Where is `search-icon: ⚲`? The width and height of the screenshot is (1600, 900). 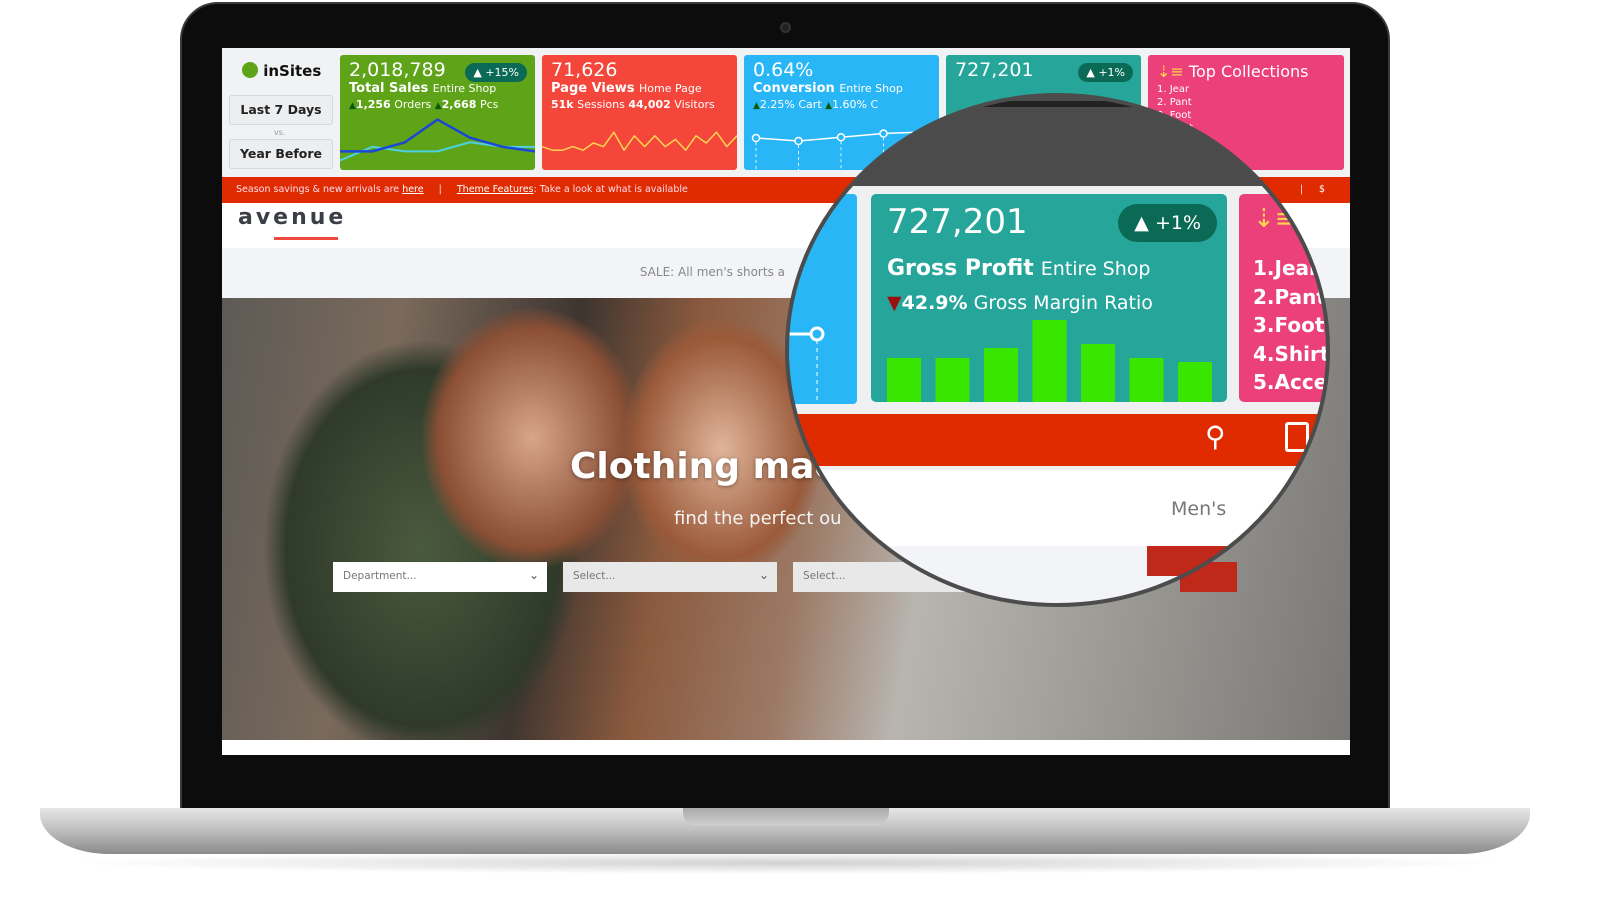 search-icon: ⚲ is located at coordinates (1215, 436).